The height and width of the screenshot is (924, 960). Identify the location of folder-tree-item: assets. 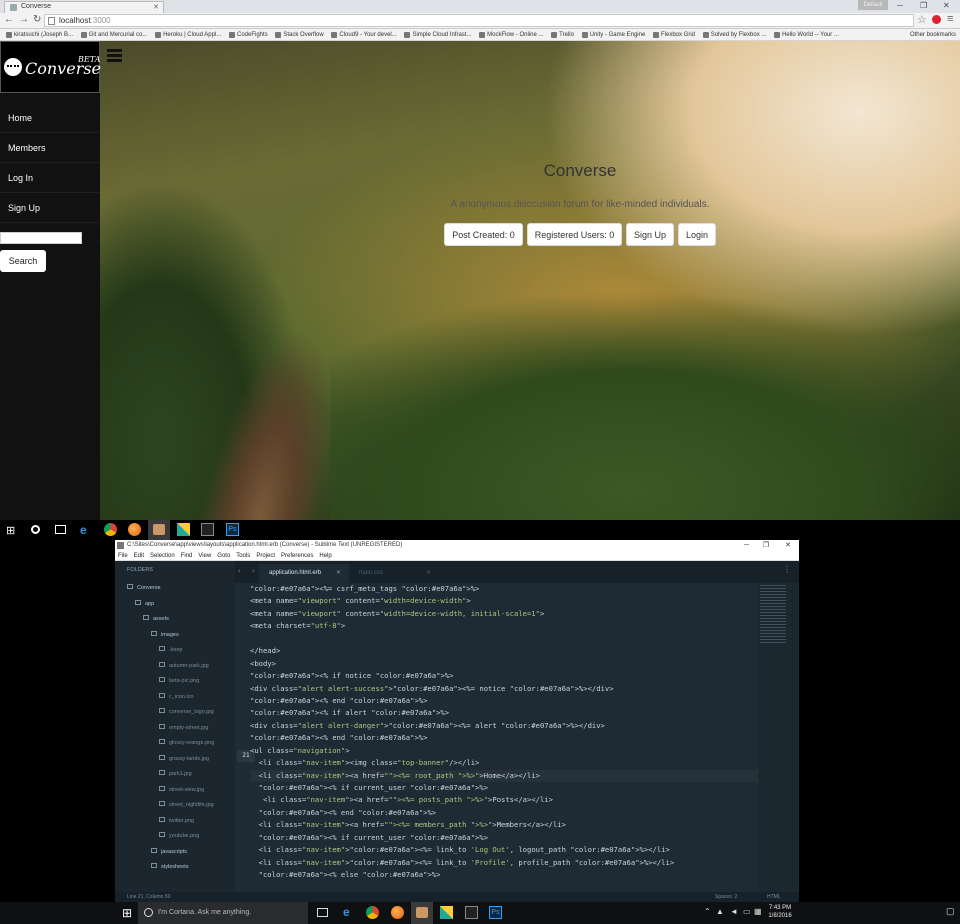
(175, 620).